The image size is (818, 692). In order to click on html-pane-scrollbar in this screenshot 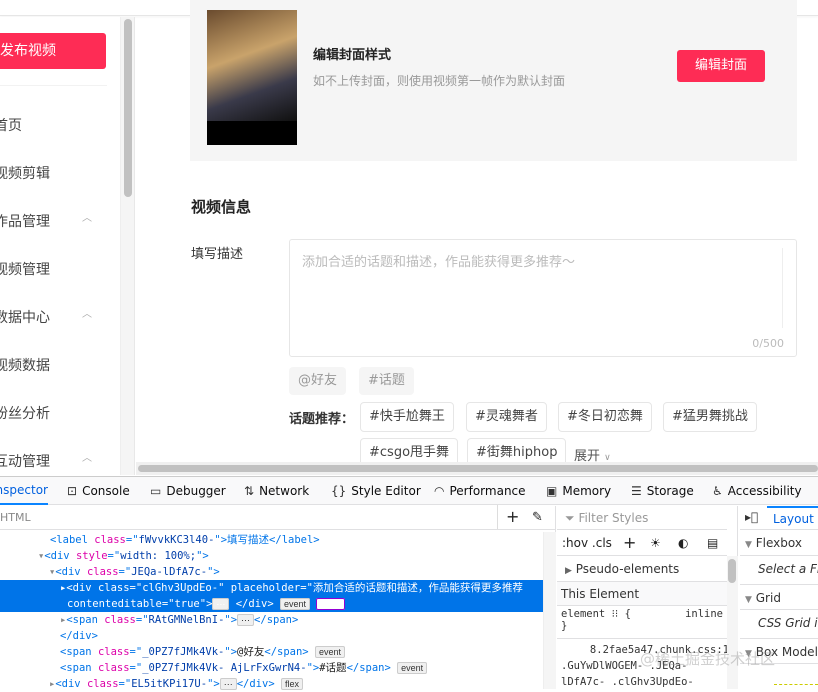, I will do `click(549, 610)`.